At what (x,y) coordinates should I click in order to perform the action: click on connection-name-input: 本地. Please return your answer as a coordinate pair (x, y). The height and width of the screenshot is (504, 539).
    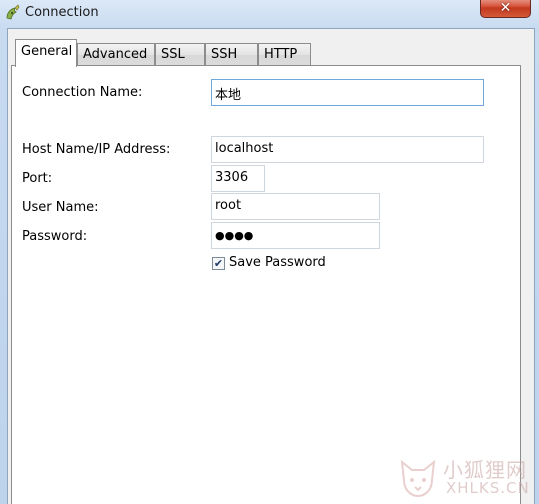
    Looking at the image, I should click on (347, 92).